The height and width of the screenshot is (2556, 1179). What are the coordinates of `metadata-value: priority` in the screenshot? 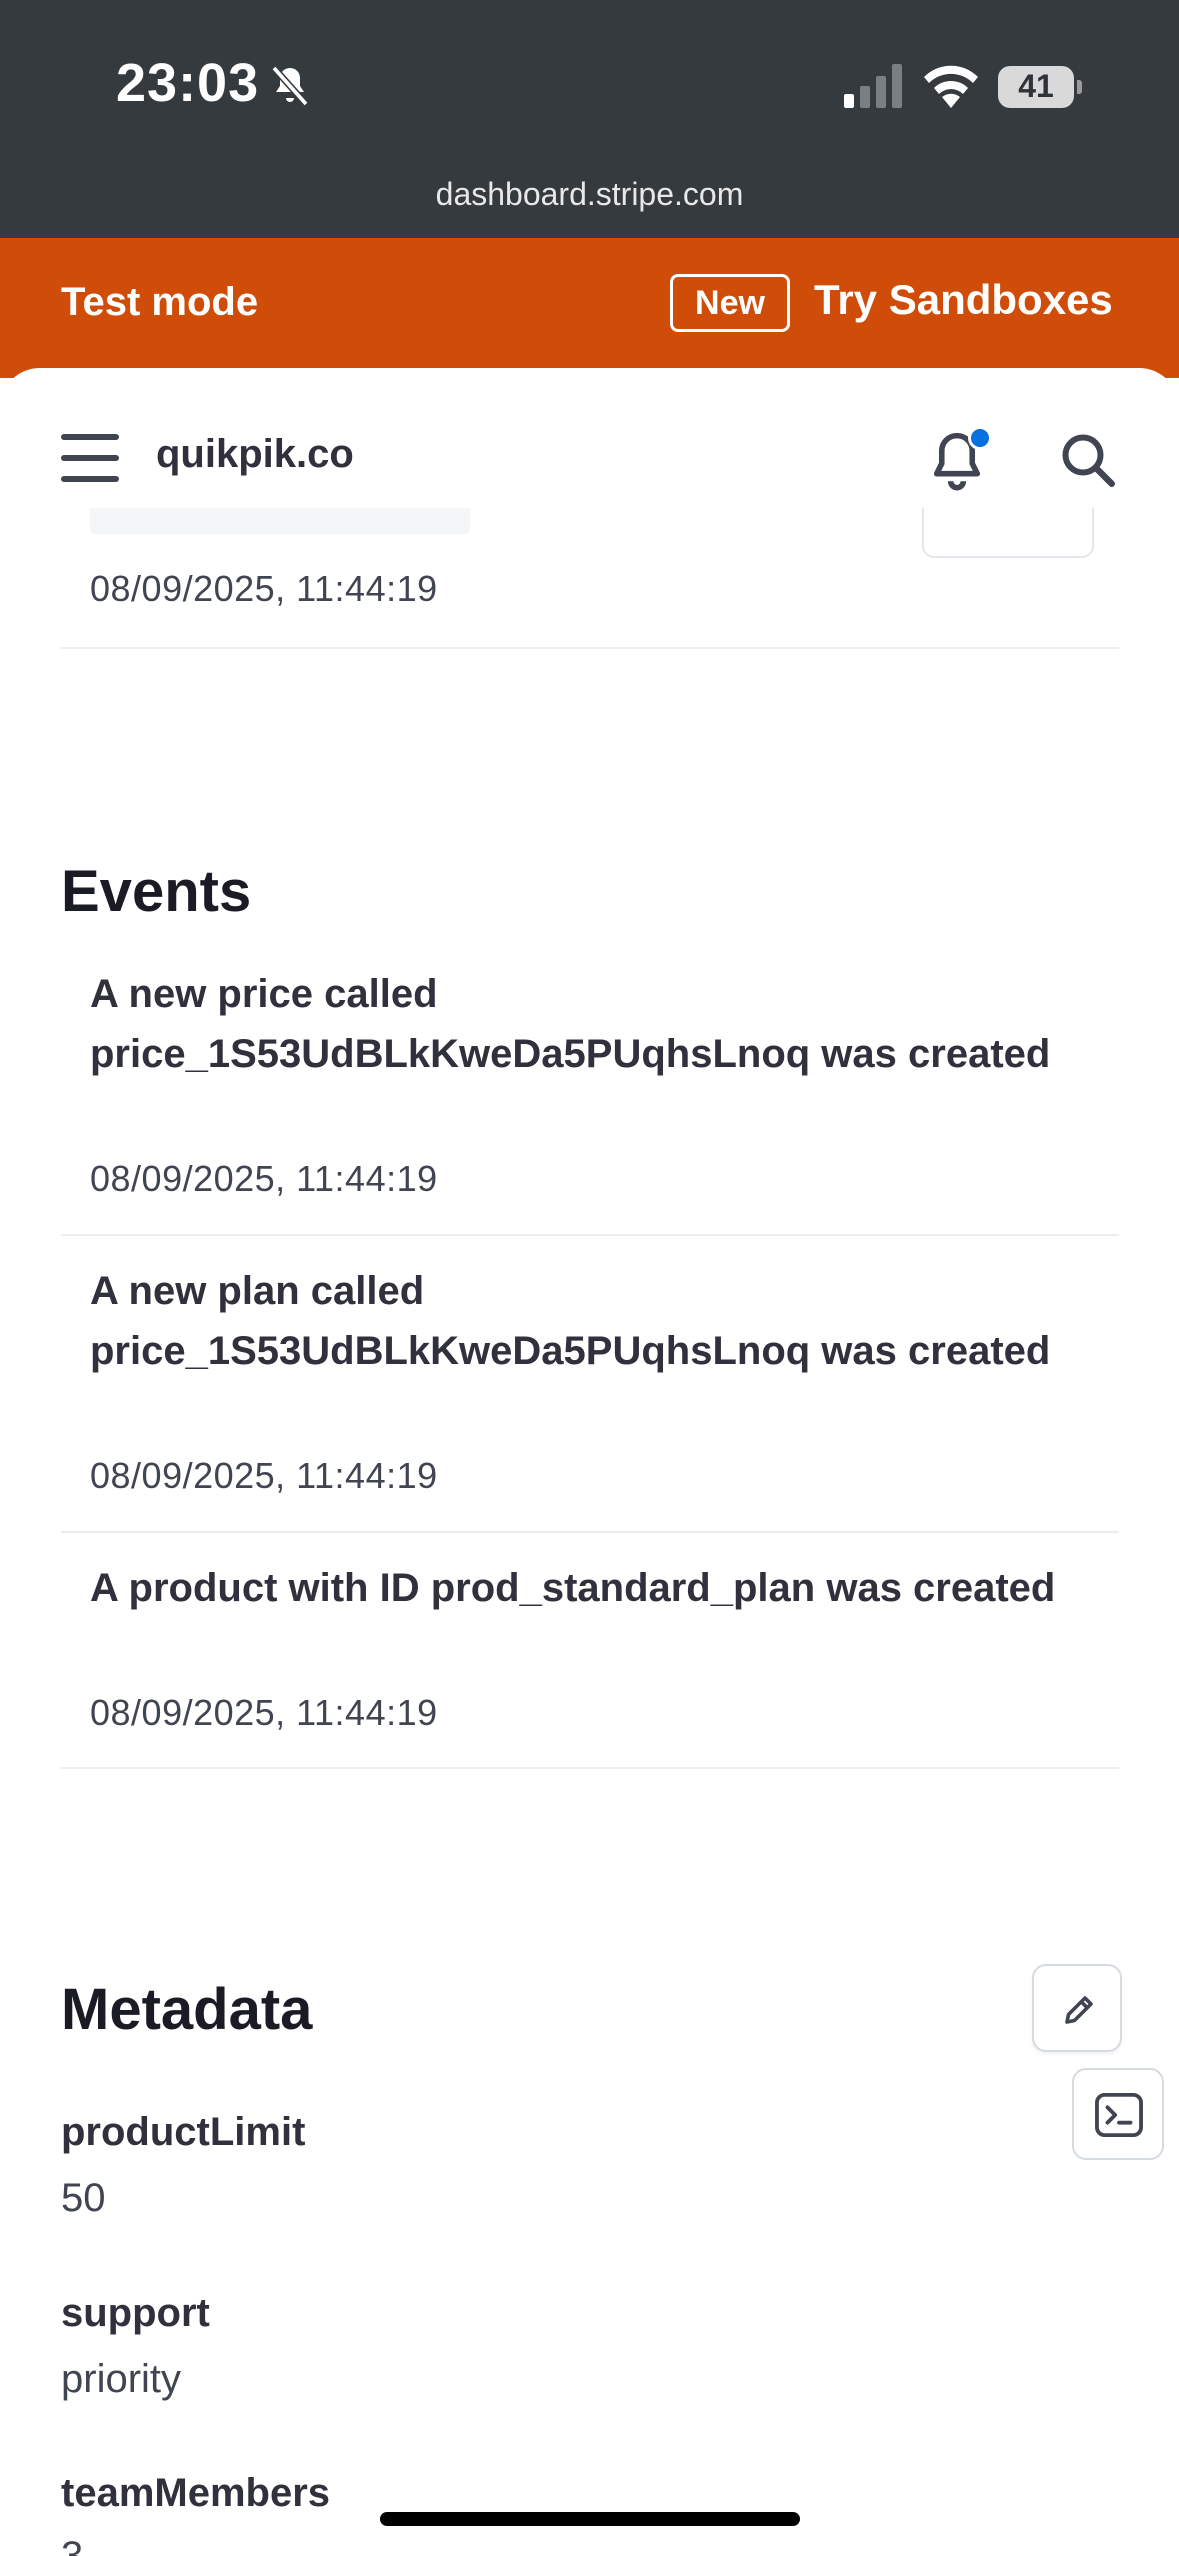 It's located at (121, 2379).